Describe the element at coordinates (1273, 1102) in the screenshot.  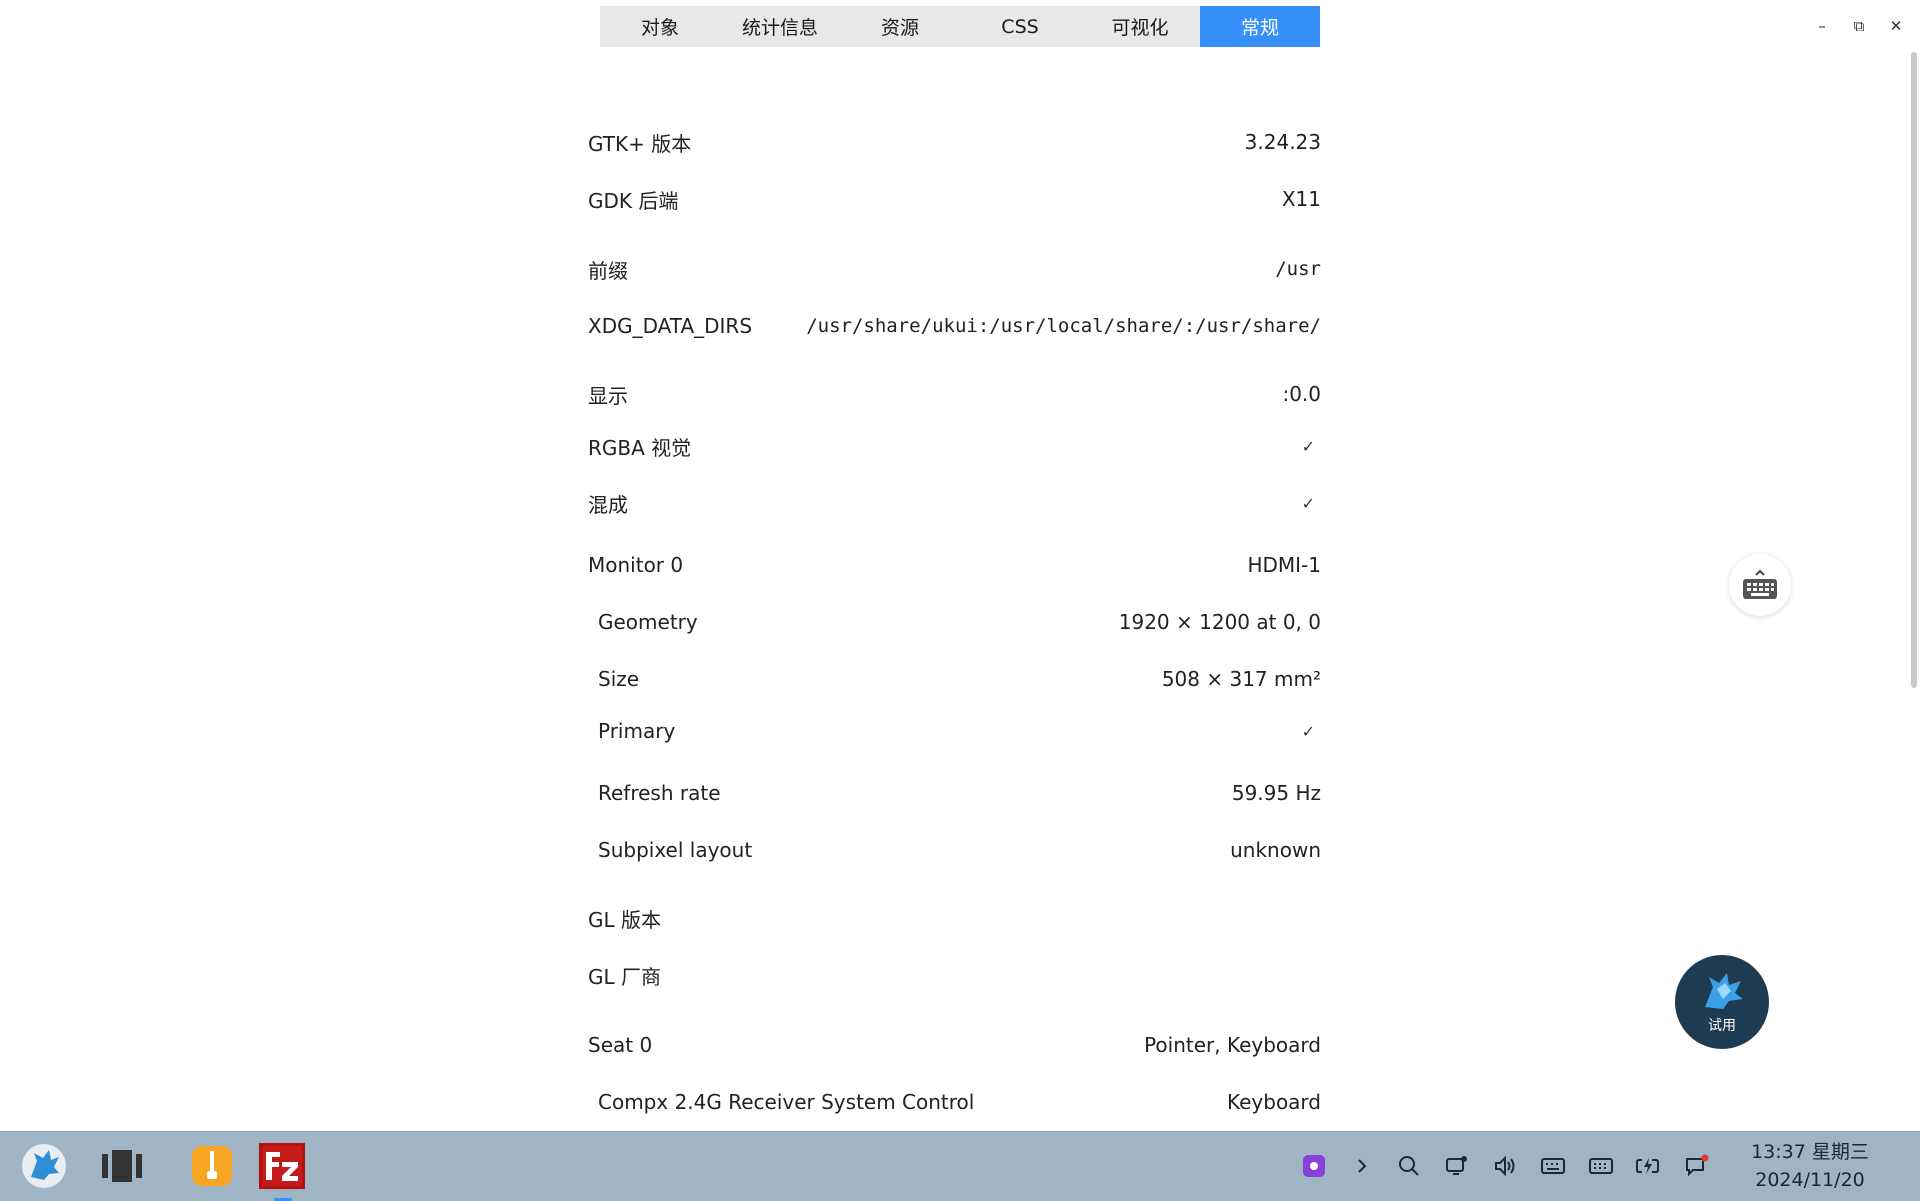
I see `row-value: Keyboard` at that location.